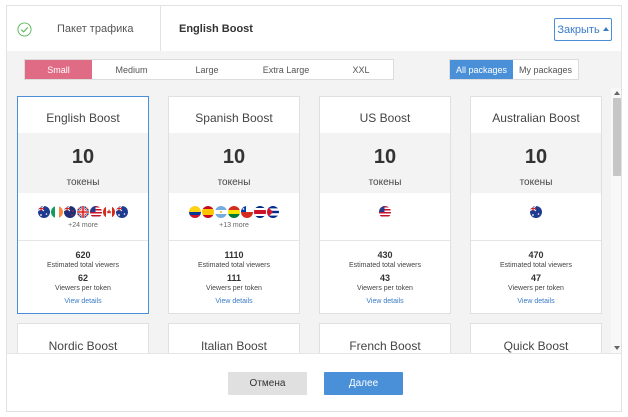 The height and width of the screenshot is (417, 628). I want to click on tab-large: Large, so click(207, 69).